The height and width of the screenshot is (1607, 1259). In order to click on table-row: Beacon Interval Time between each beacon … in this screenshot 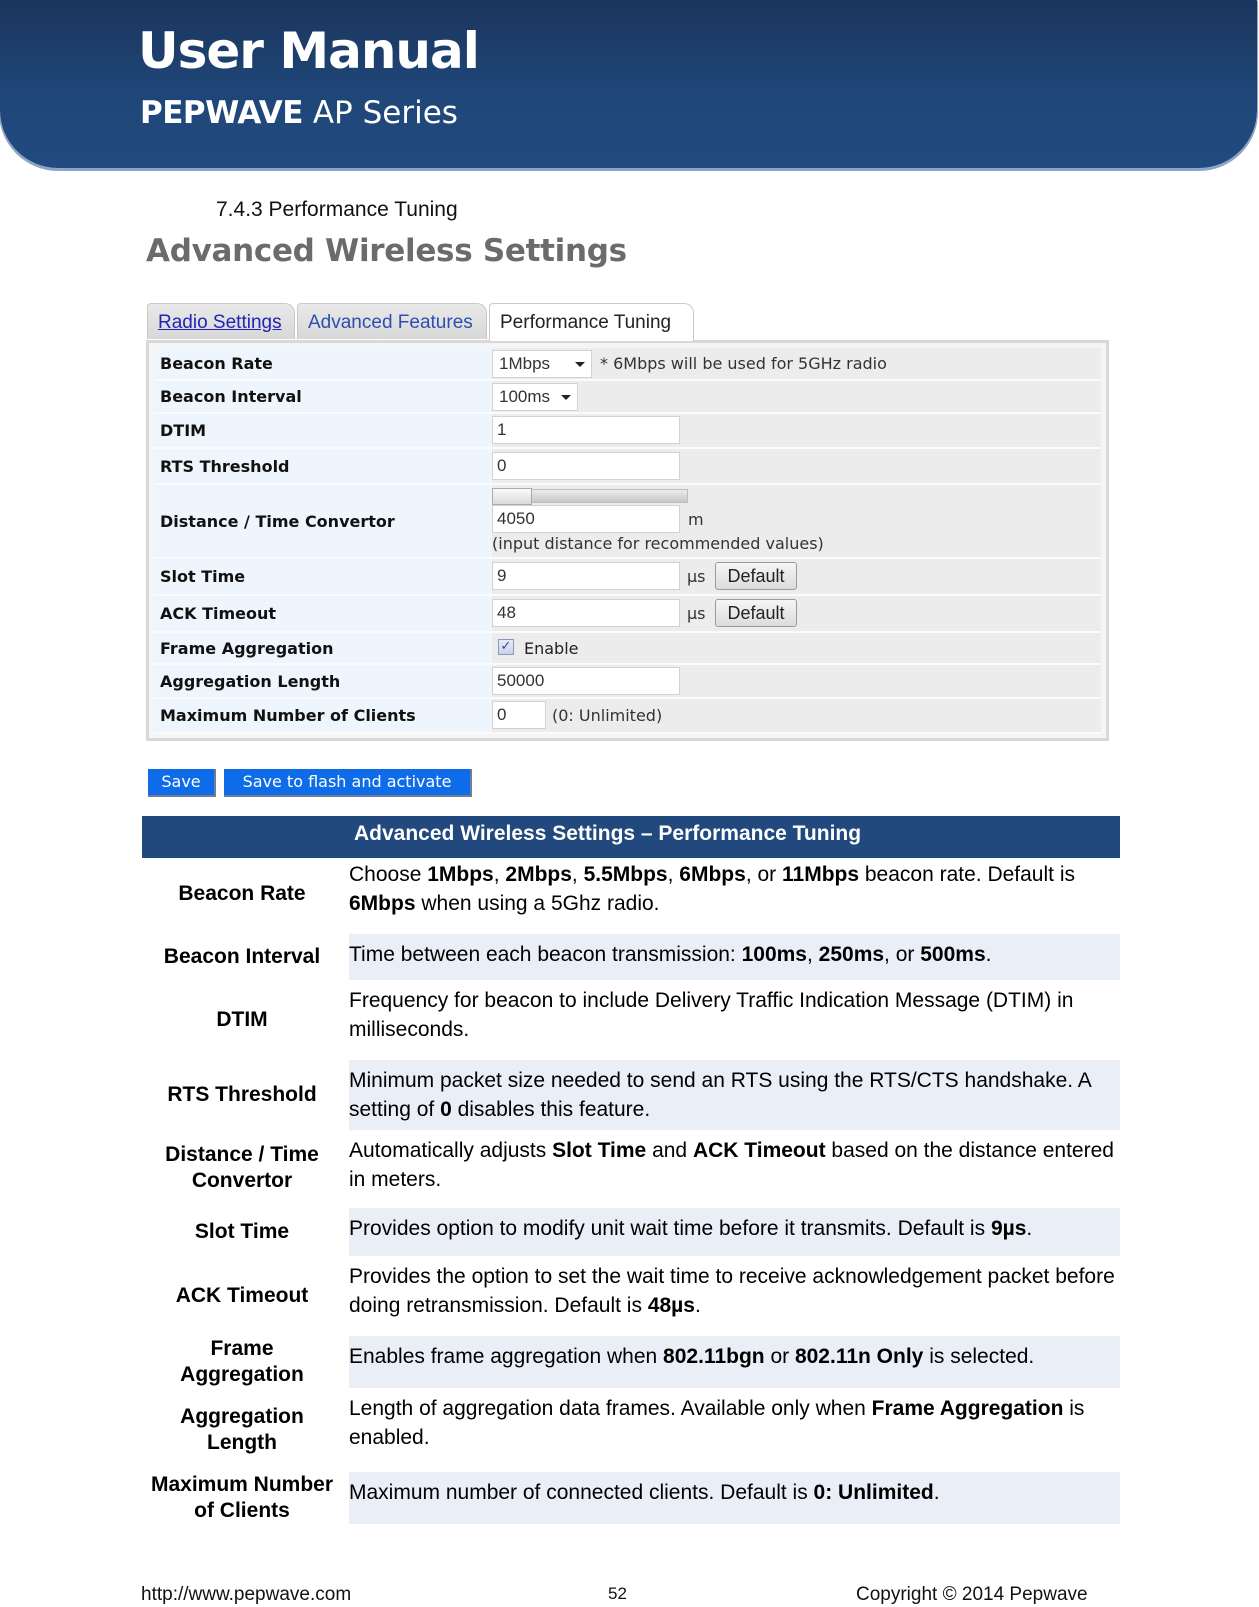, I will do `click(631, 957)`.